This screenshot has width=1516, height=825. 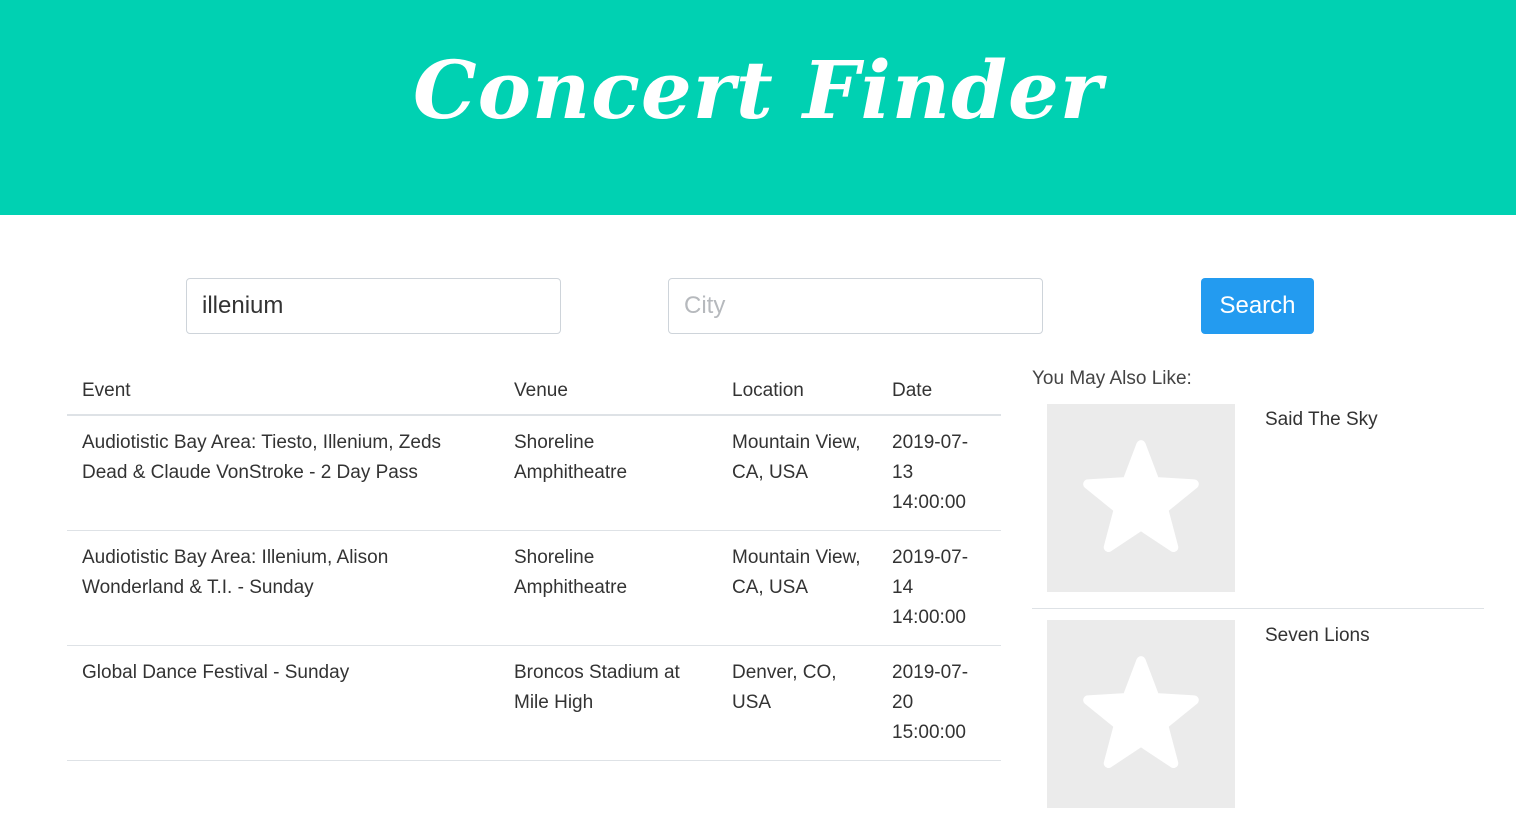 What do you see at coordinates (283, 391) in the screenshot?
I see `column-header-event: Event` at bounding box center [283, 391].